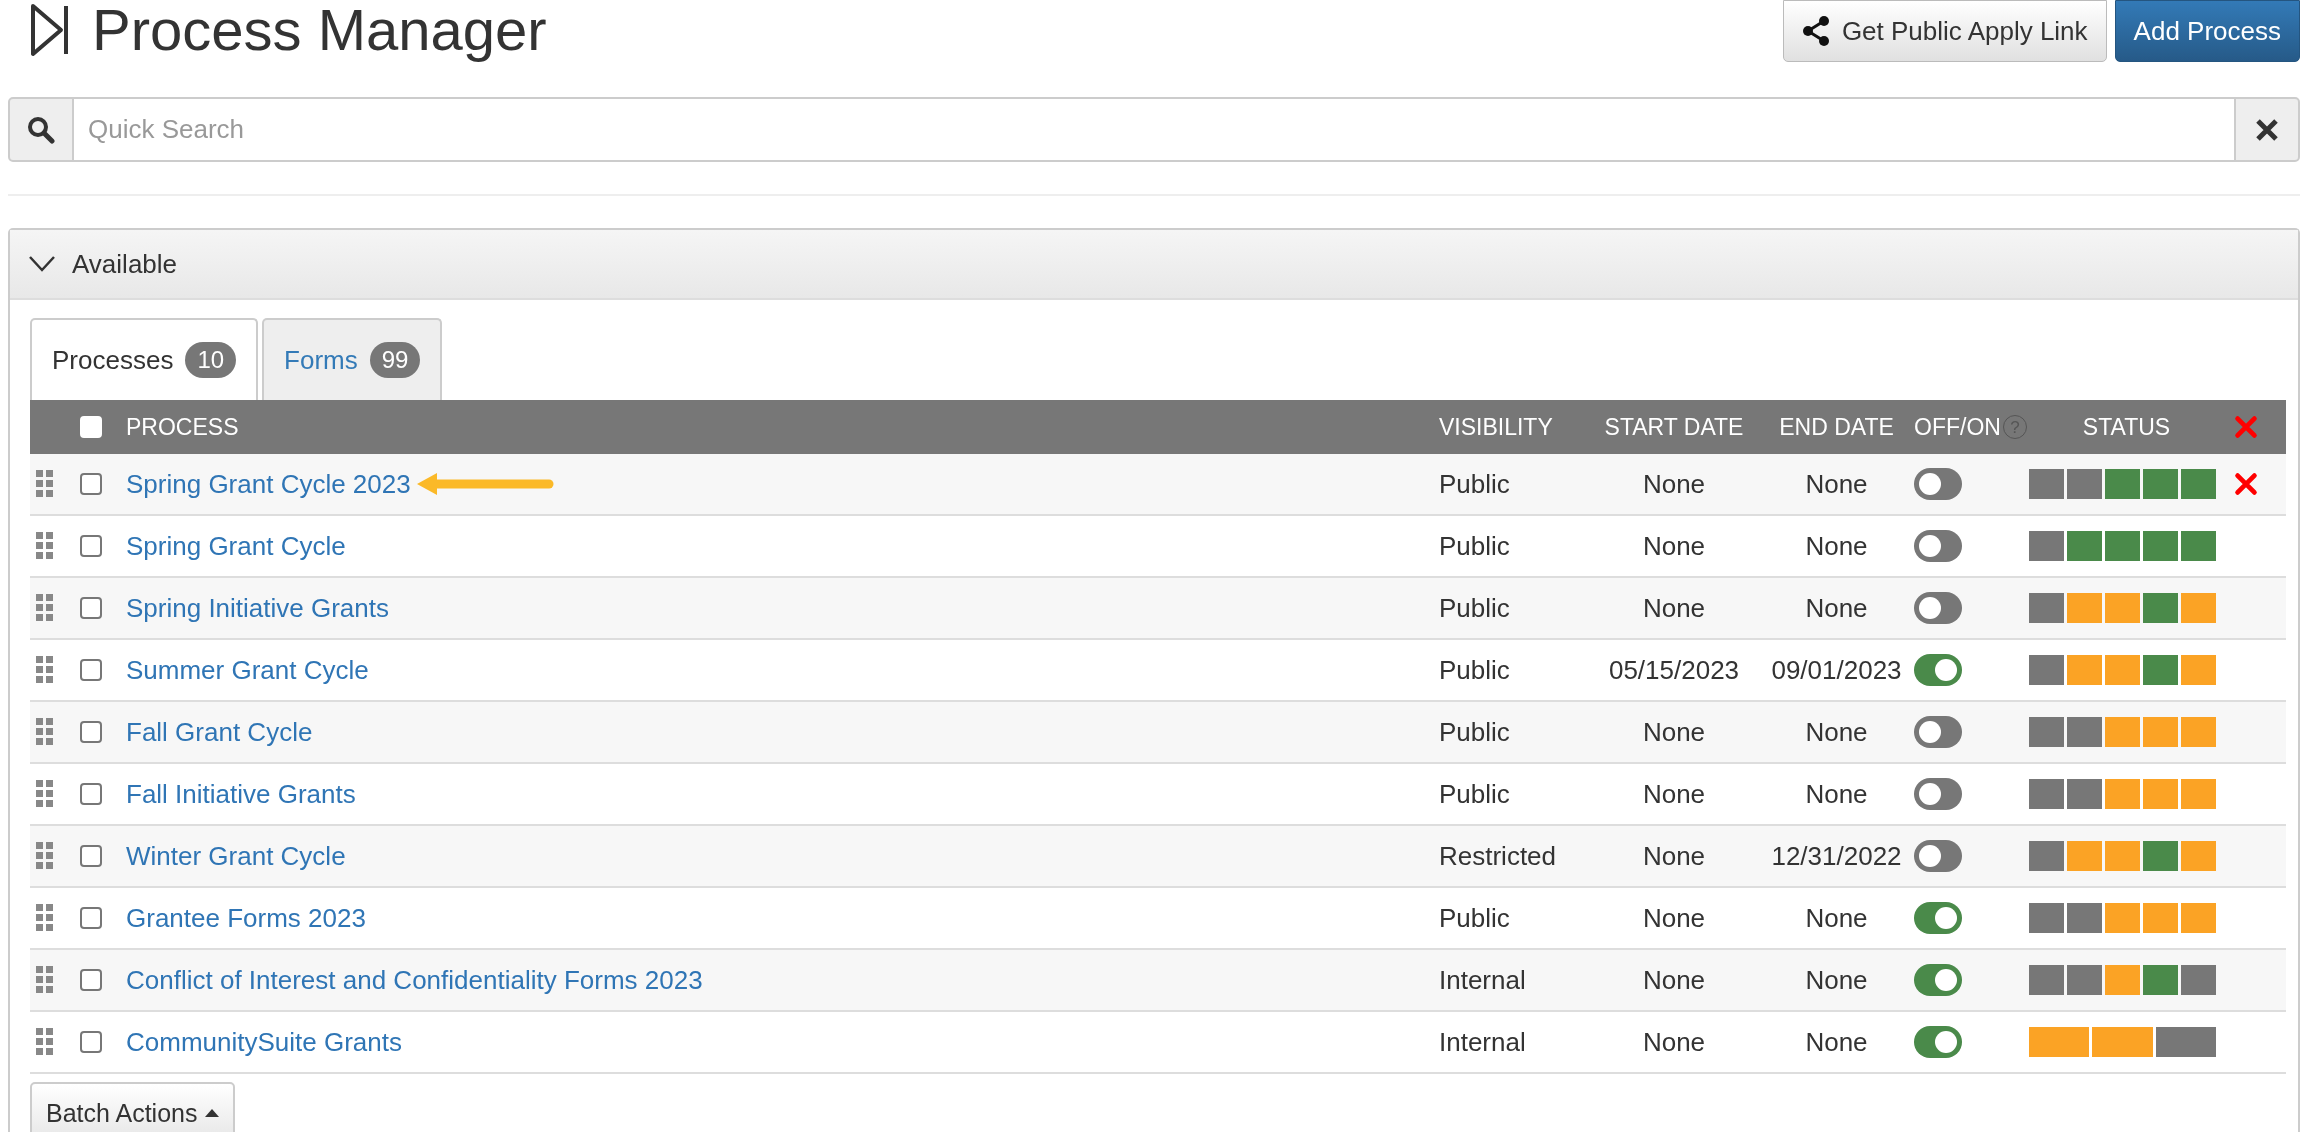 The image size is (2306, 1132). What do you see at coordinates (241, 794) in the screenshot?
I see `process-link: Fall Initiative Grants` at bounding box center [241, 794].